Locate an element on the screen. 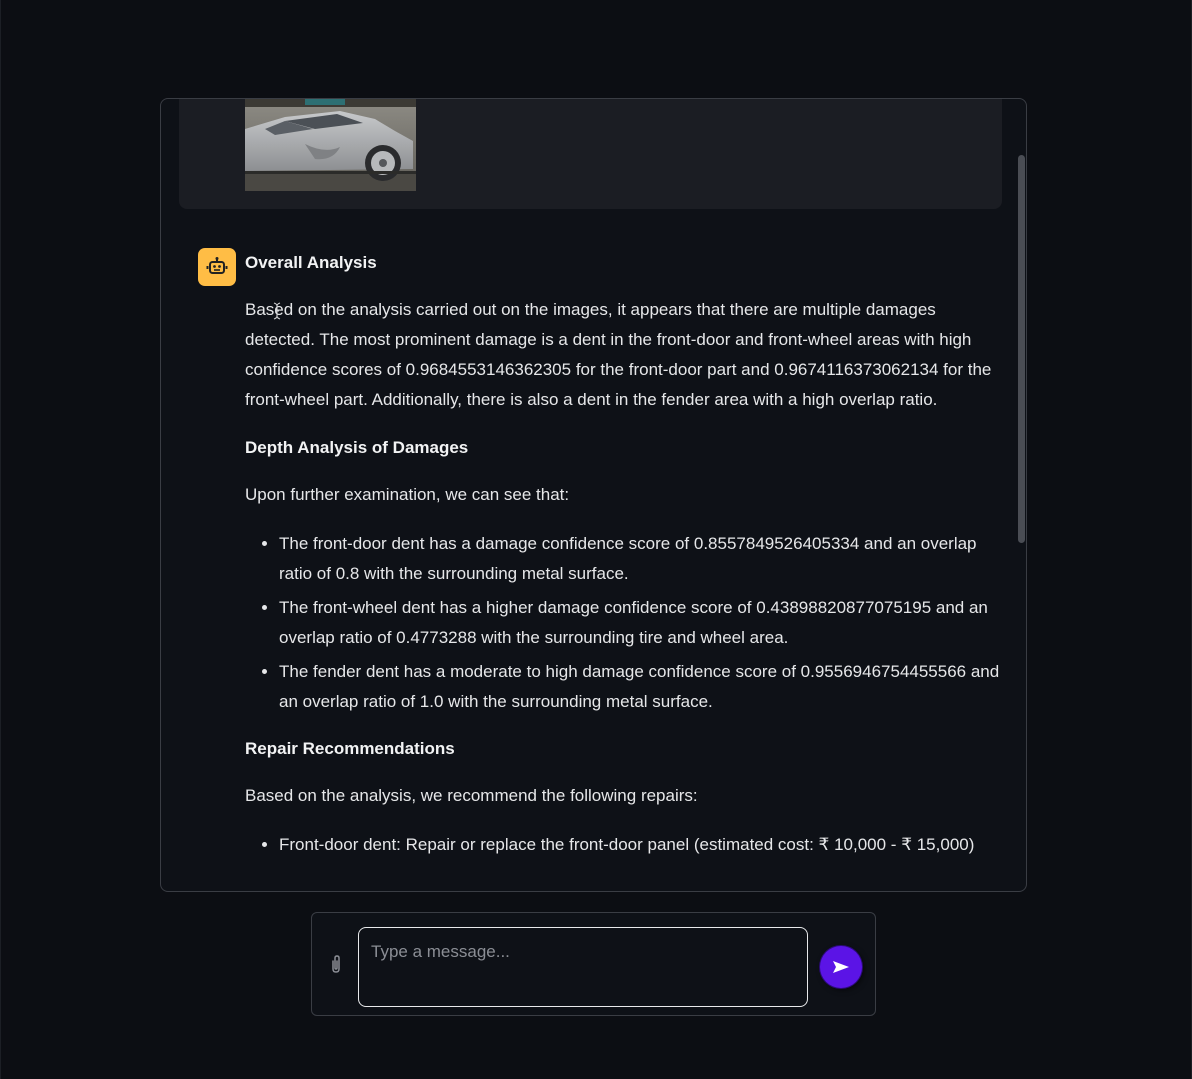 Image resolution: width=1192 pixels, height=1079 pixels. send-button is located at coordinates (841, 967).